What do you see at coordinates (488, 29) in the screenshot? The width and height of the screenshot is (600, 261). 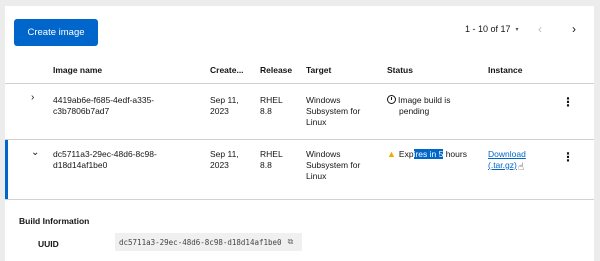 I see `pagination-count: 1 - 10 of 17` at bounding box center [488, 29].